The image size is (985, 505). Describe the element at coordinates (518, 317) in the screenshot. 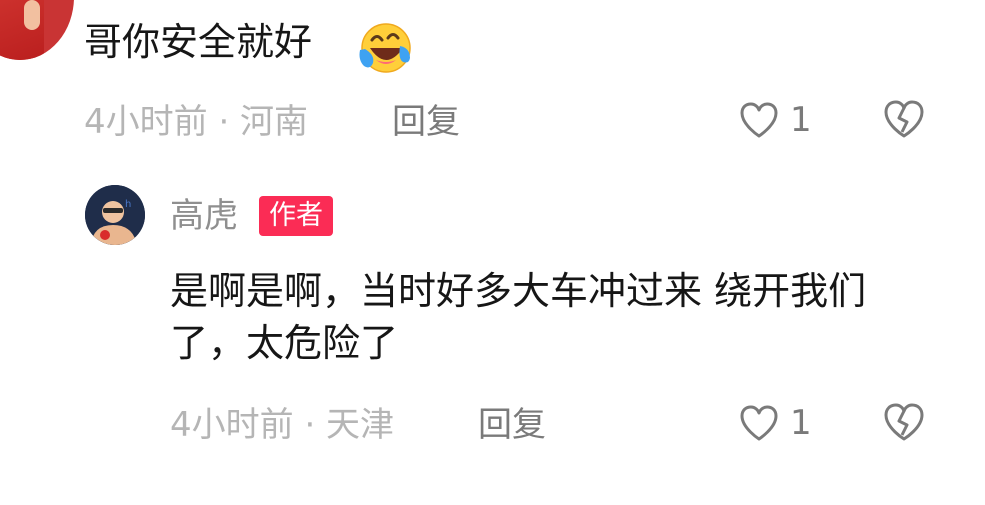

I see `reply-text: 是啊是啊，当时好多大车冲过来 绕开我们了，太危险了` at that location.